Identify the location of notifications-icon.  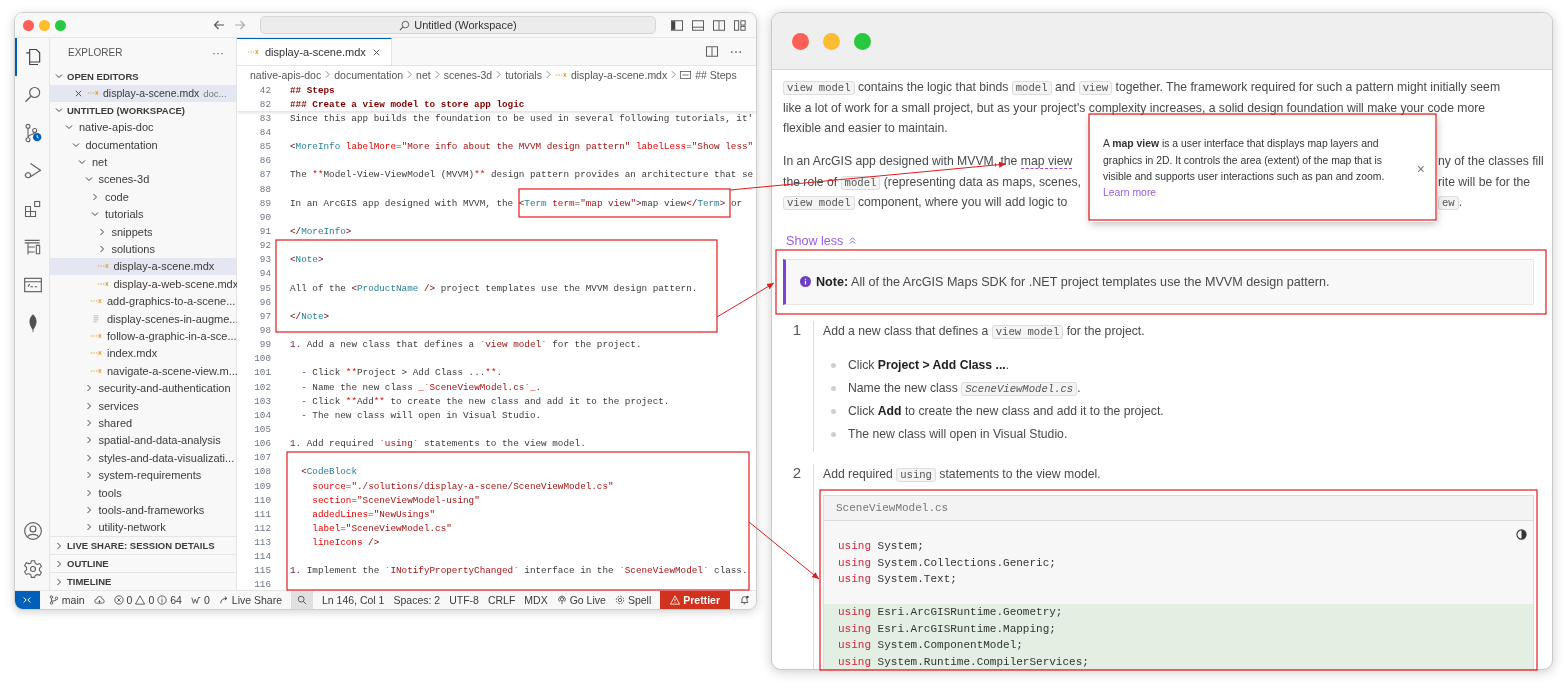
(744, 600).